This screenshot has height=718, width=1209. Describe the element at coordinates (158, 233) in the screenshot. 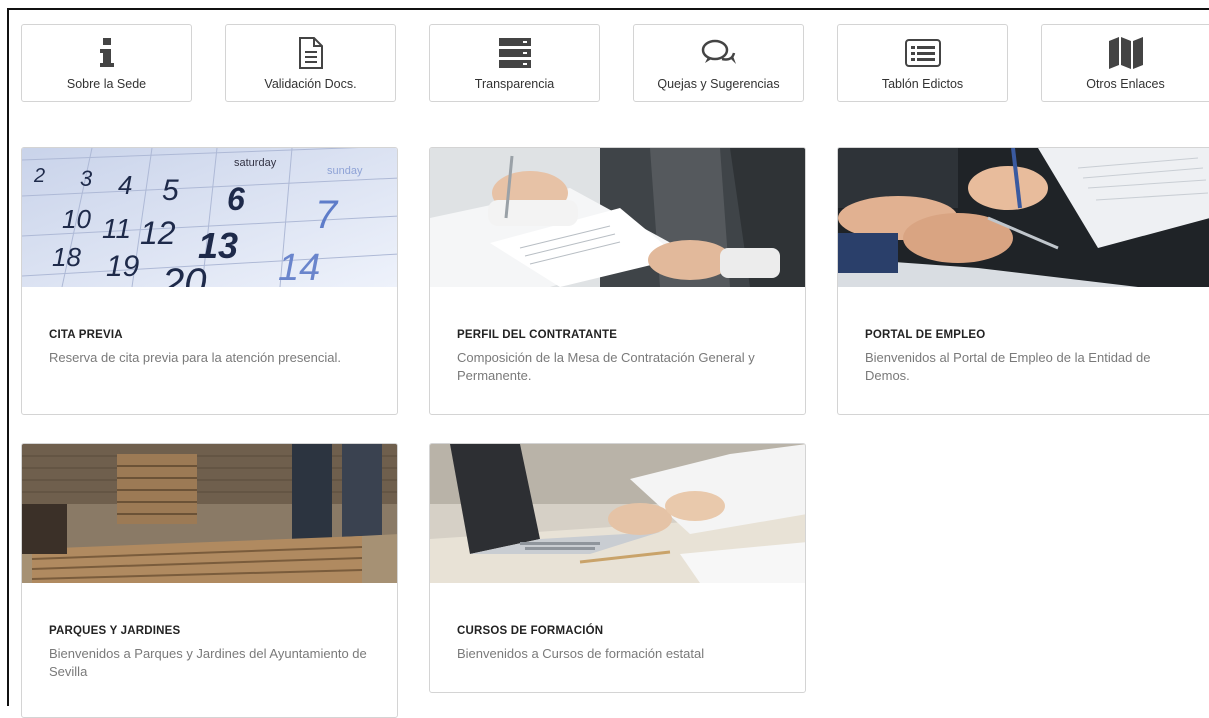

I see `svg-text: 12` at that location.